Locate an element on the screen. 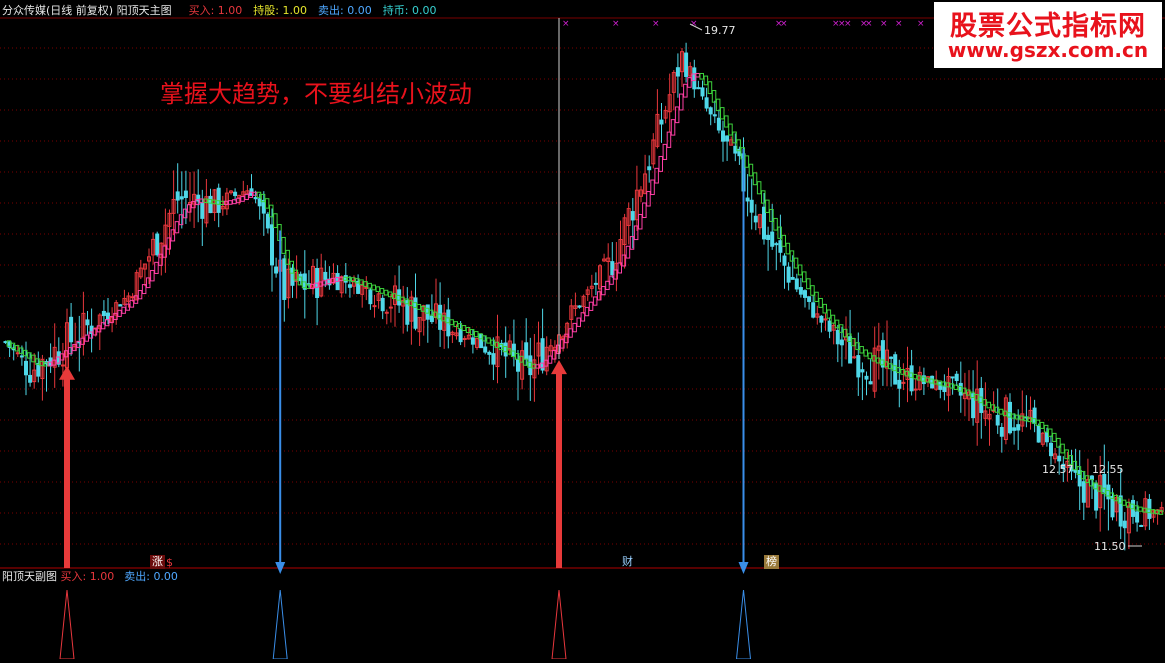  tag-dollar: $ is located at coordinates (169, 563).